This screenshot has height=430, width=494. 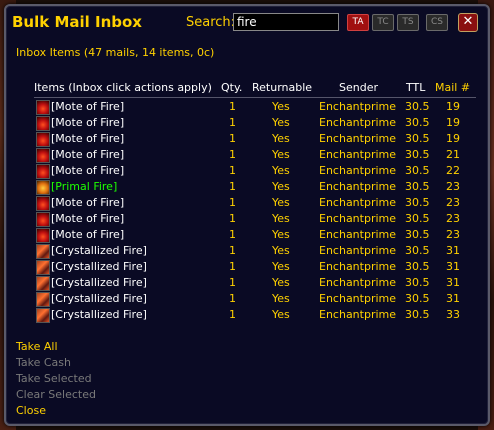 What do you see at coordinates (231, 87) in the screenshot?
I see `column-header-qty: Qty.` at bounding box center [231, 87].